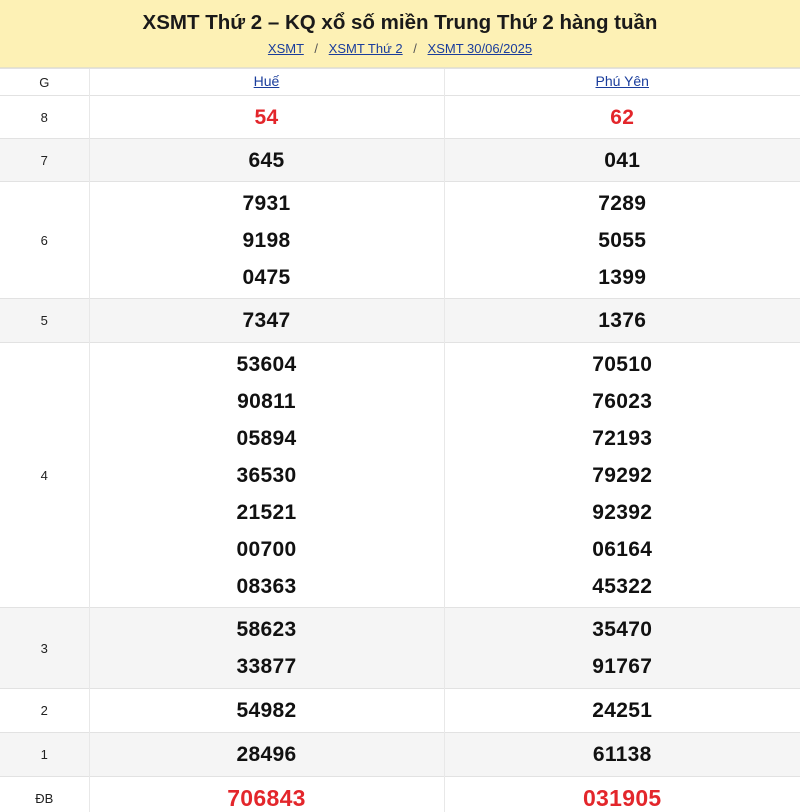 Image resolution: width=800 pixels, height=812 pixels. What do you see at coordinates (622, 277) in the screenshot?
I see `result-number: 1399` at bounding box center [622, 277].